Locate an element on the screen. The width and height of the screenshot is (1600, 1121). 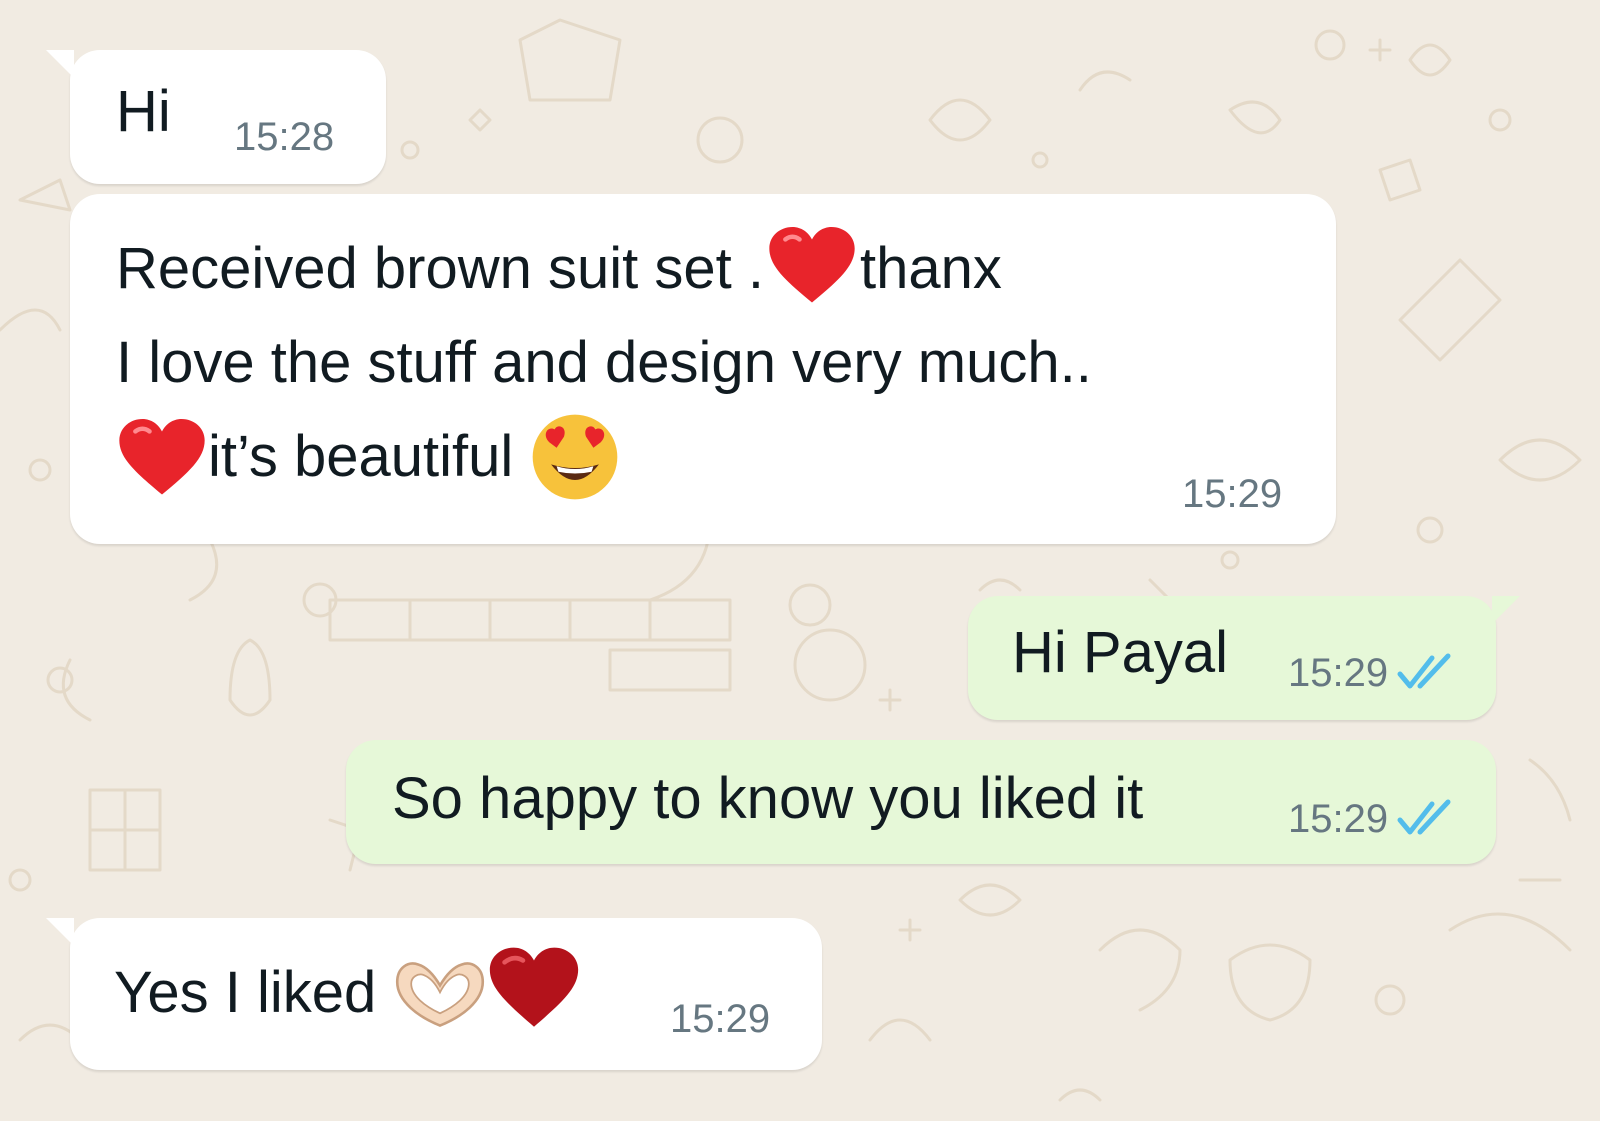
message-text-block: Yes I liked is located at coordinates (347, 993).